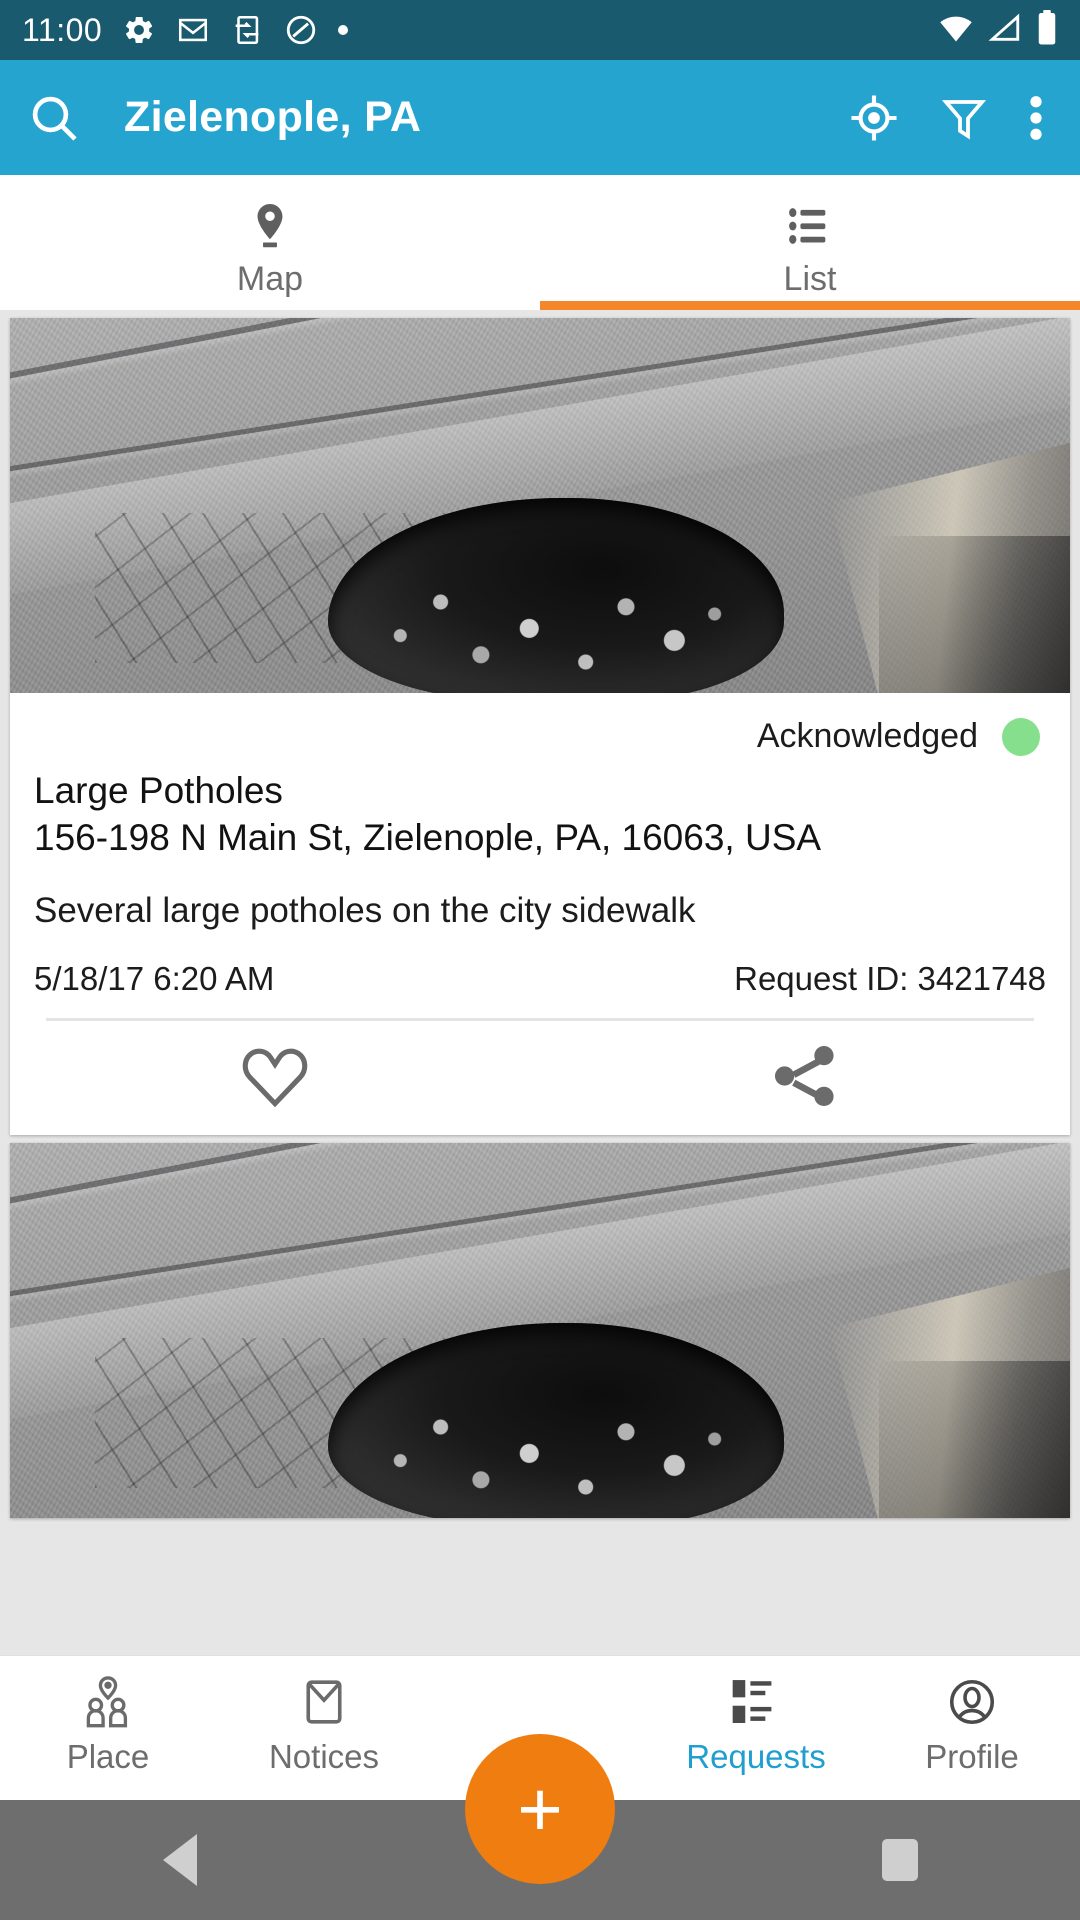 The height and width of the screenshot is (1920, 1080). I want to click on plus-icon: +, so click(540, 1808).